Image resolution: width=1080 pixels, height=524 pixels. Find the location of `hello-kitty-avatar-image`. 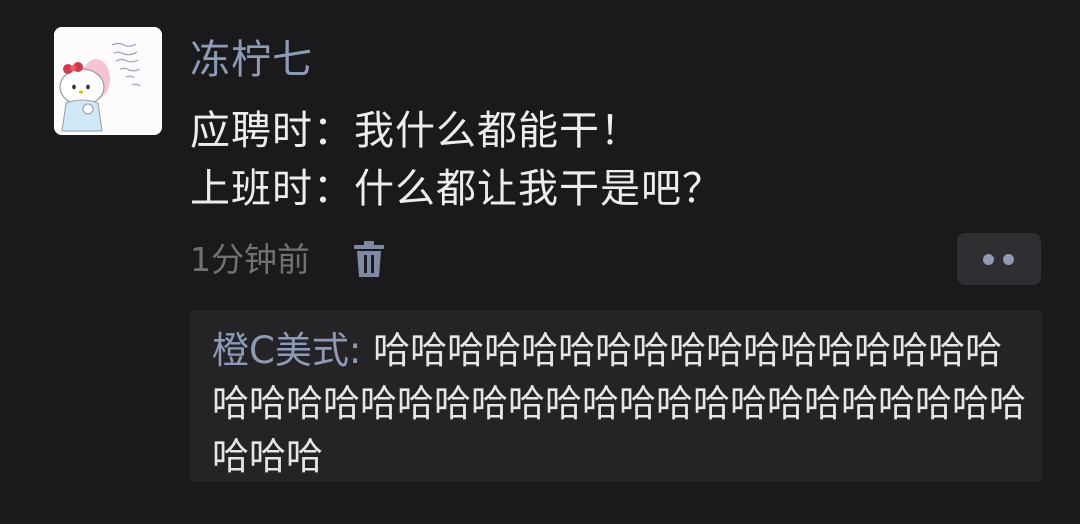

hello-kitty-avatar-image is located at coordinates (108, 81).